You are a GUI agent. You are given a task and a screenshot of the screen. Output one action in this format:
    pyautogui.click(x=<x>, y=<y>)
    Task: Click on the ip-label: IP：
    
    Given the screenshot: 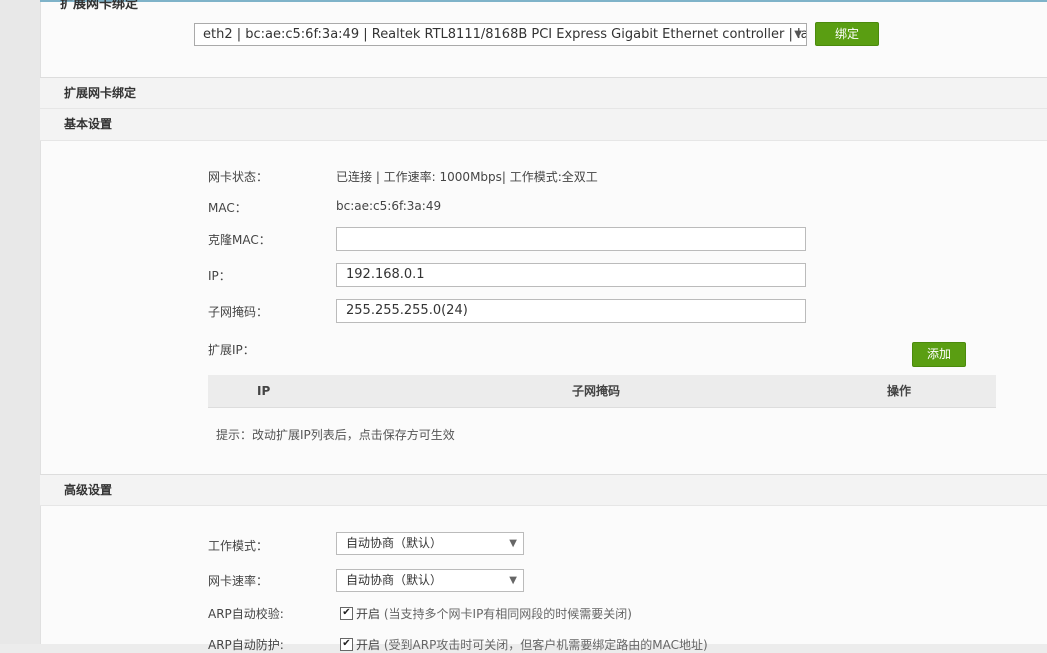 What is the action you would take?
    pyautogui.click(x=219, y=276)
    